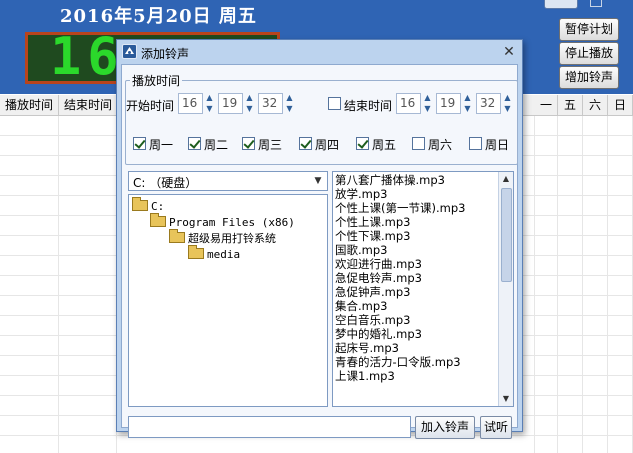 The image size is (633, 453). What do you see at coordinates (270, 145) in the screenshot?
I see `weekday-label-wed: 周三` at bounding box center [270, 145].